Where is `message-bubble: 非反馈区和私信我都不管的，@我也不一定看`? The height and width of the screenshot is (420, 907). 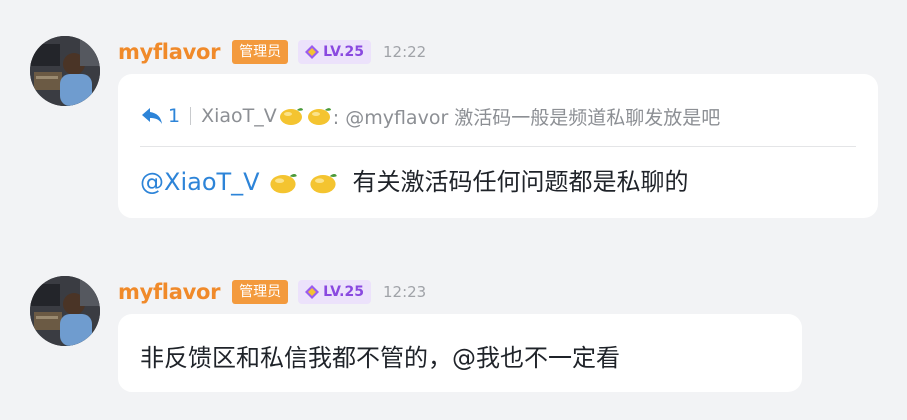
message-bubble: 非反馈区和私信我都不管的，@我也不一定看 is located at coordinates (460, 353).